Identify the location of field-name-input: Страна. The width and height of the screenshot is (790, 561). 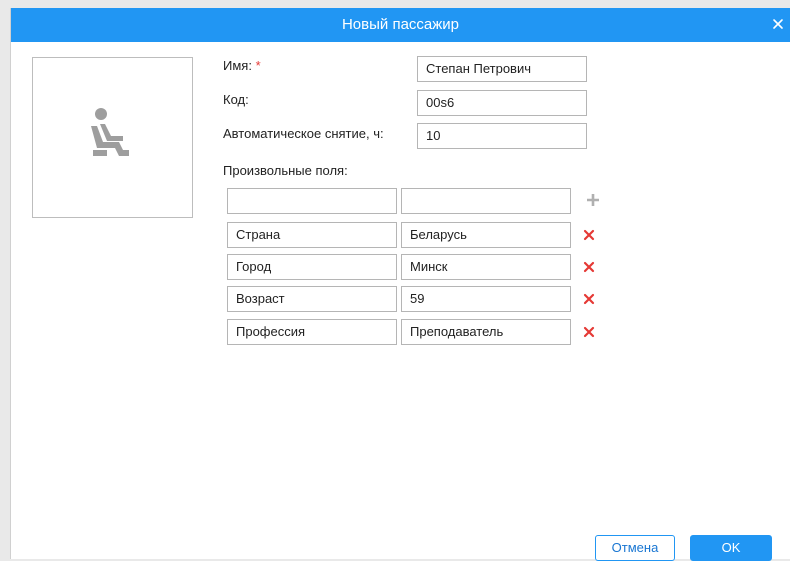
(312, 235).